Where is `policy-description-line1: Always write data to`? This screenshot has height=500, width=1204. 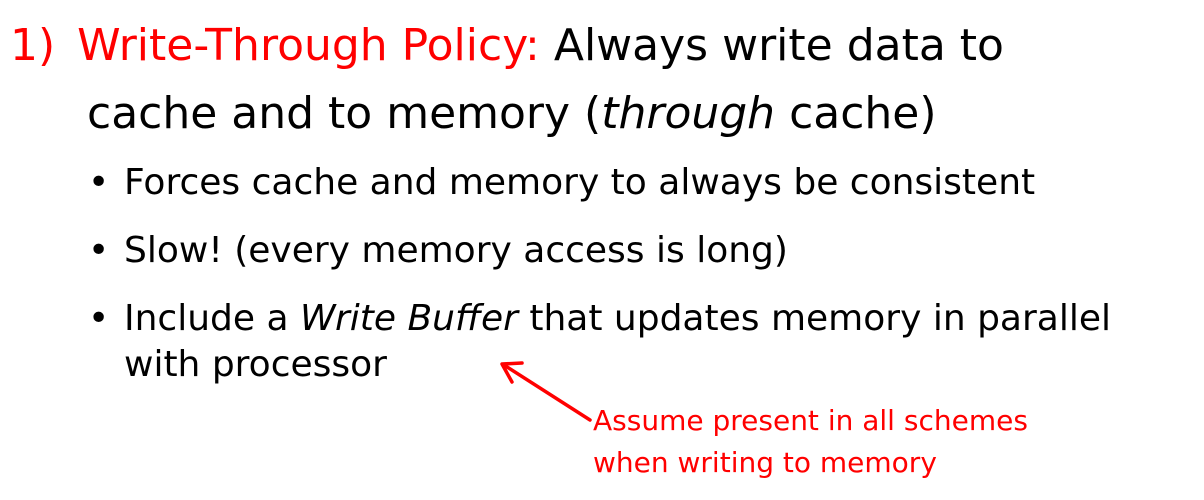 policy-description-line1: Always write data to is located at coordinates (778, 45).